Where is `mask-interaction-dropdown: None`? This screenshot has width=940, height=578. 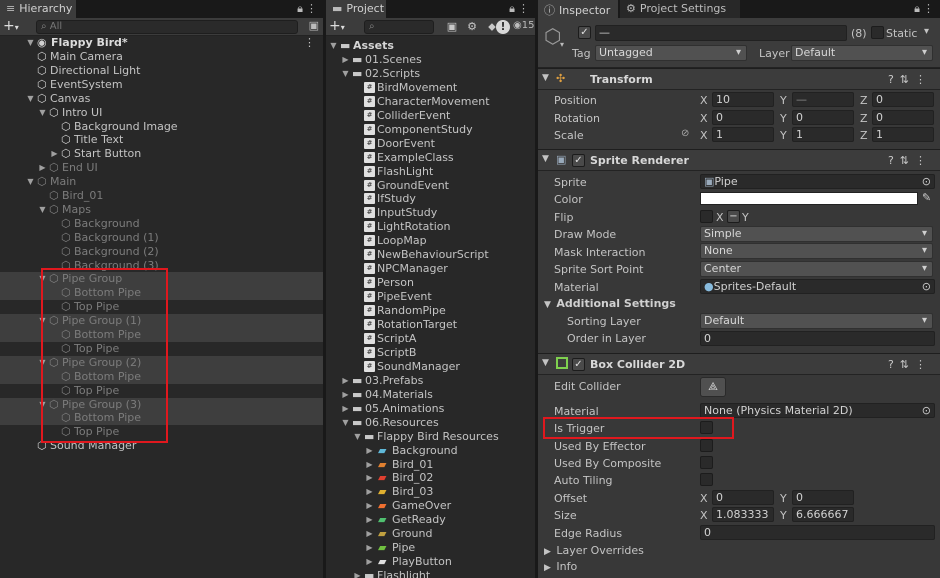 mask-interaction-dropdown: None is located at coordinates (816, 251).